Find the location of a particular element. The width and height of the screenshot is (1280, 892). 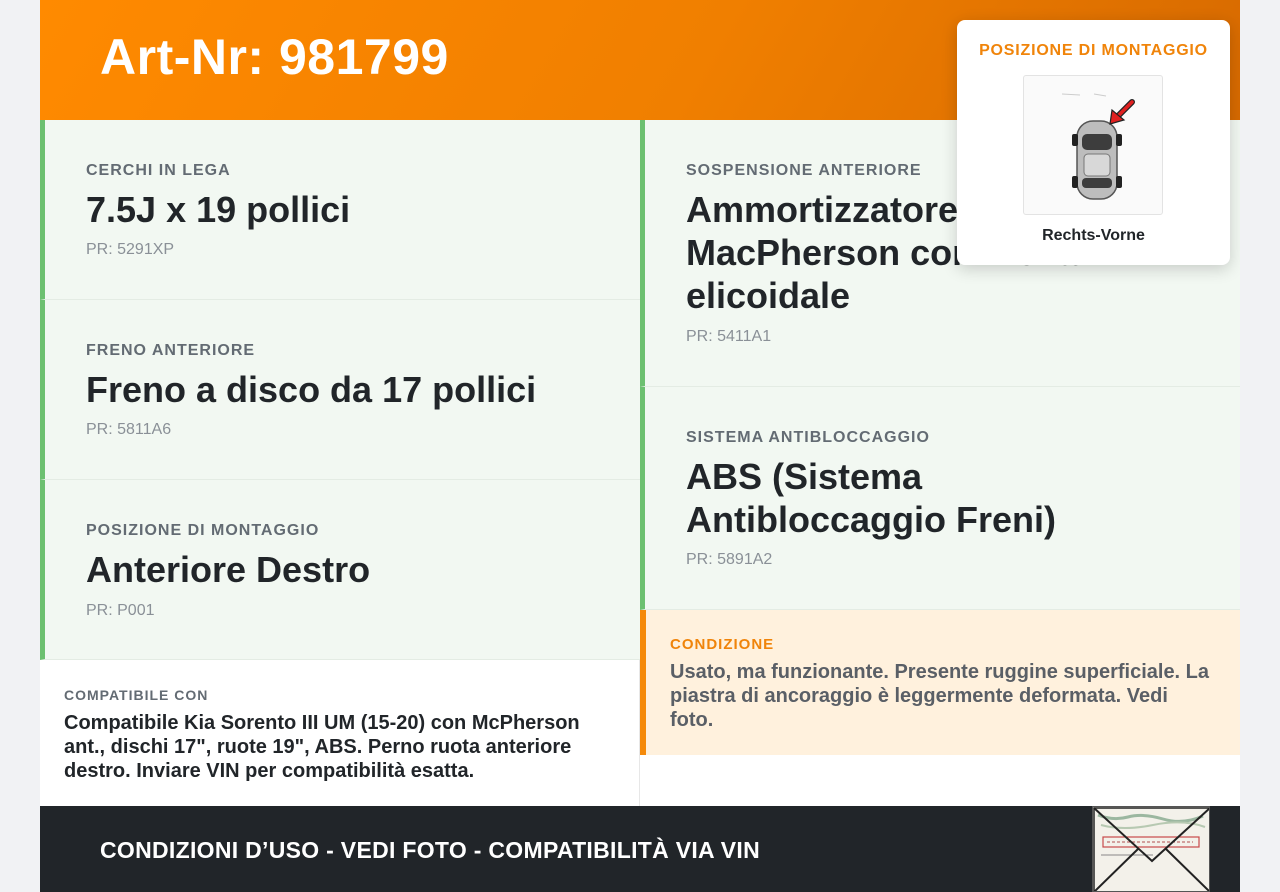

field-label: CERCHI IN LEGA is located at coordinates (158, 170).